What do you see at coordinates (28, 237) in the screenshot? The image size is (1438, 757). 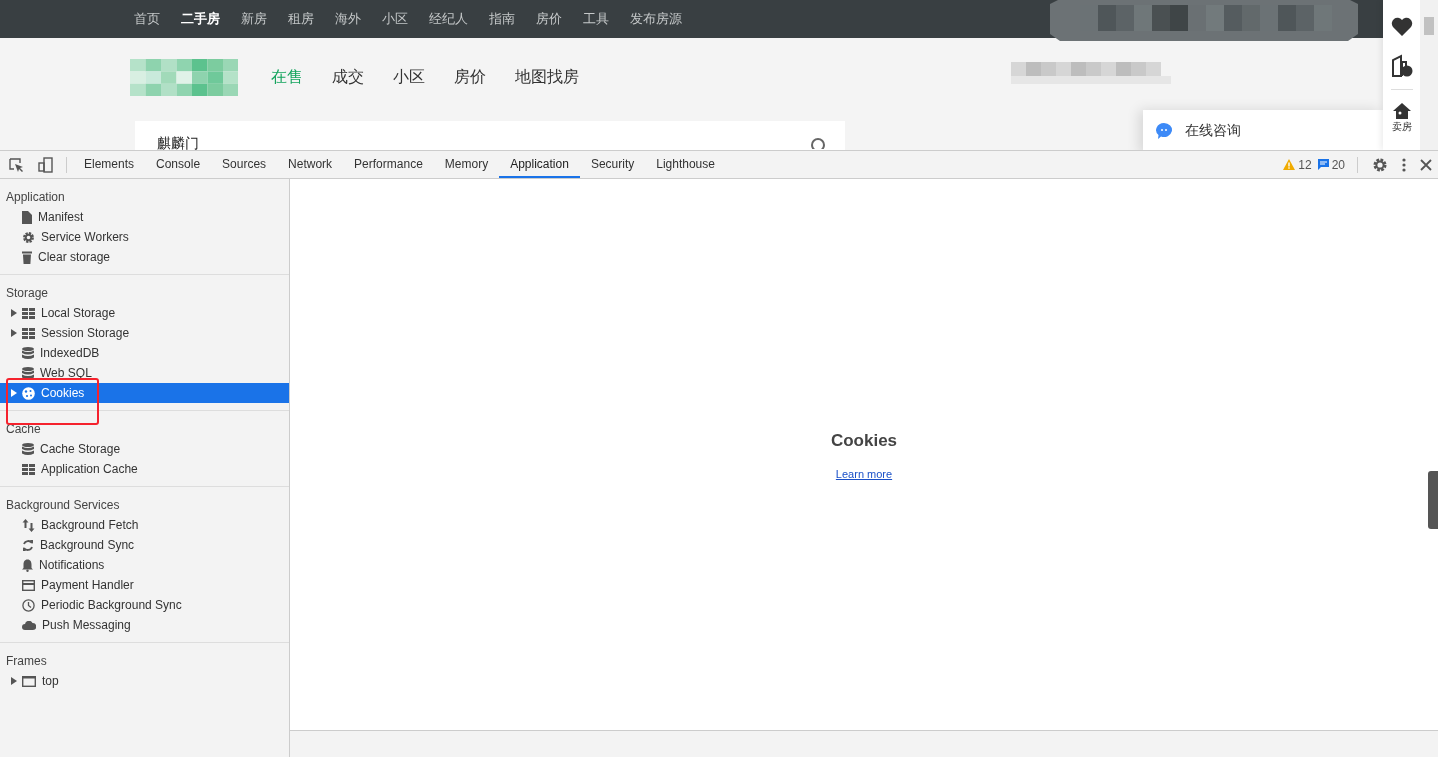 I see `gear-icon` at bounding box center [28, 237].